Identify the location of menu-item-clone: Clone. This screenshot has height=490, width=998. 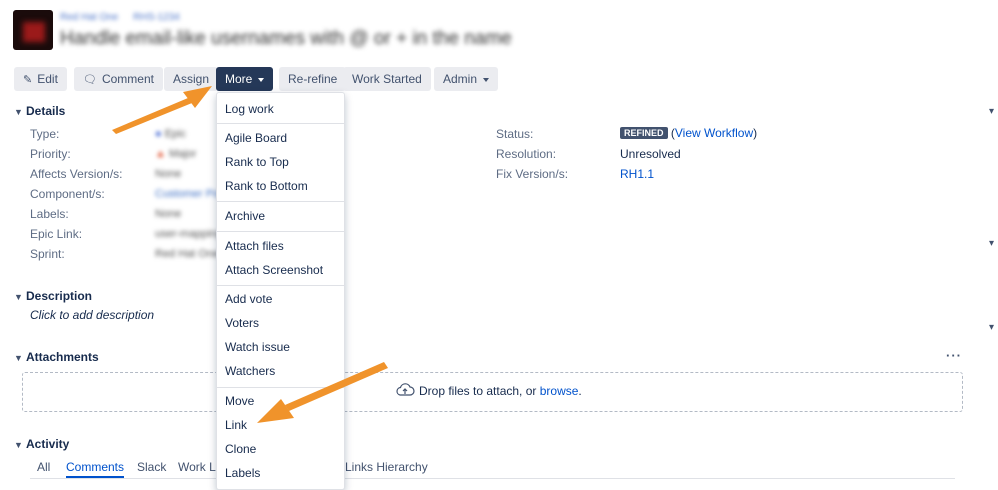
(240, 449).